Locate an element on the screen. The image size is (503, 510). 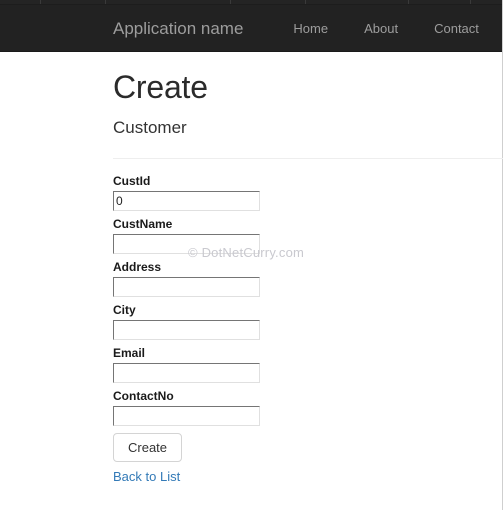
input-email is located at coordinates (186, 372).